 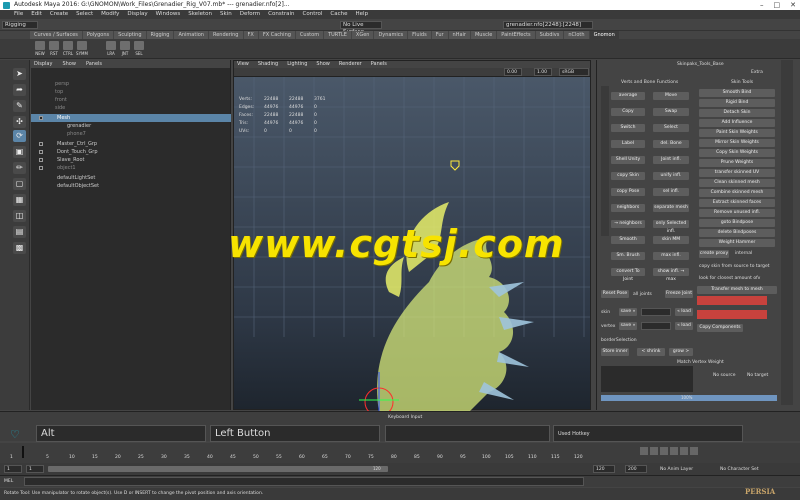 What do you see at coordinates (628, 160) in the screenshot?
I see `shell-unity-button: Shell Unity` at bounding box center [628, 160].